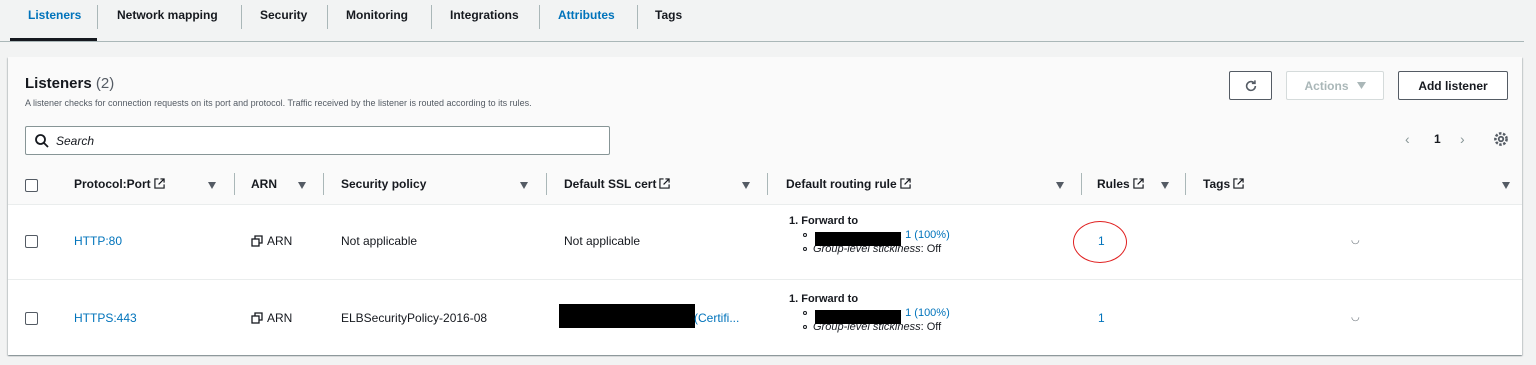  I want to click on column-header-protocol-port: Protocol:Port, so click(119, 184).